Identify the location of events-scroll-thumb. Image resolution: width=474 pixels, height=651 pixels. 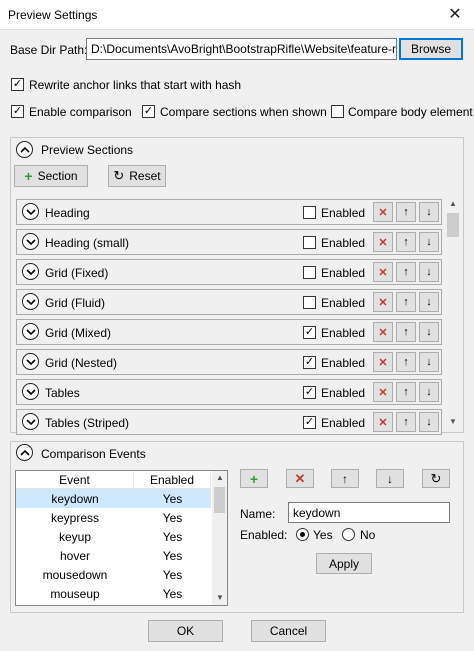
(219, 500).